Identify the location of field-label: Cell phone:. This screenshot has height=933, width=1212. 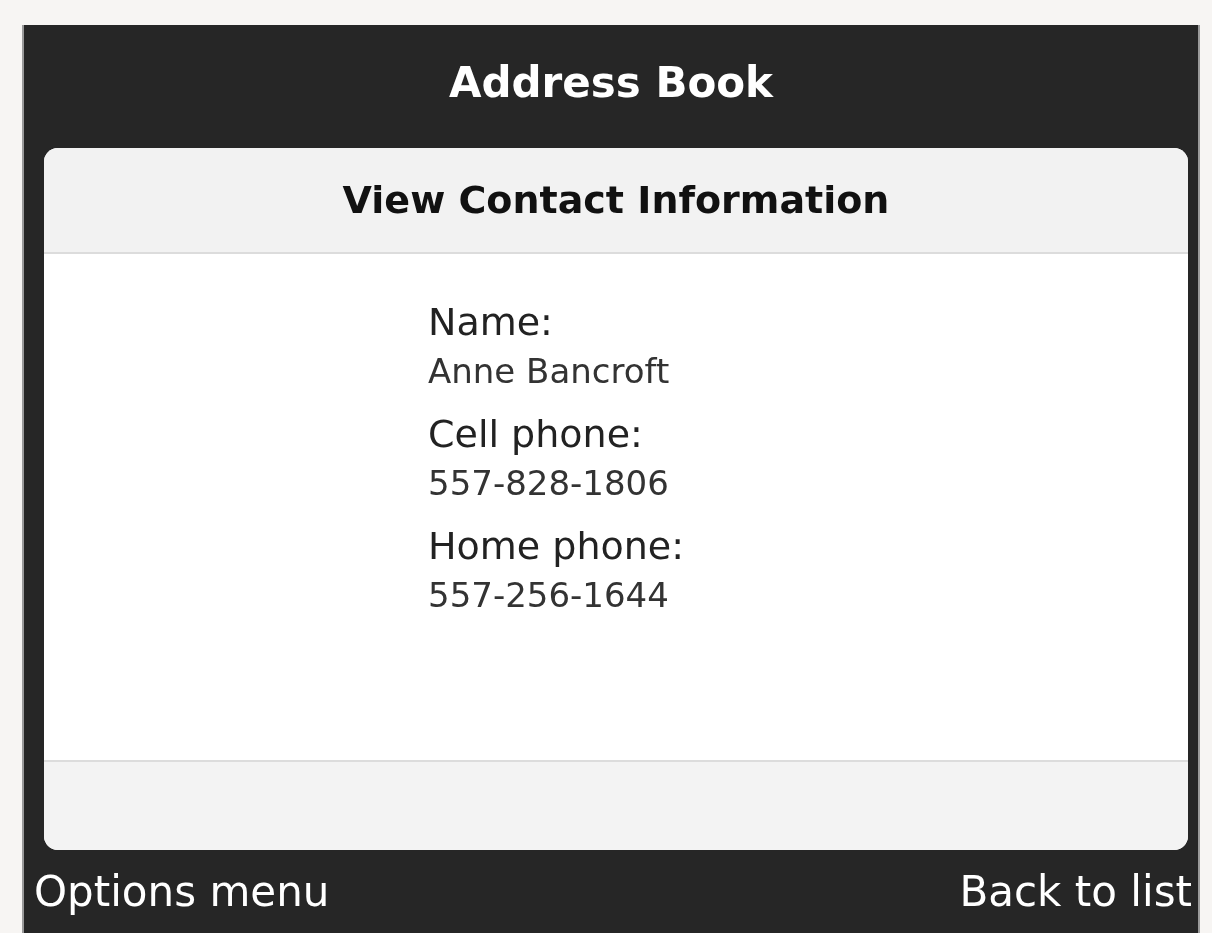
(536, 434).